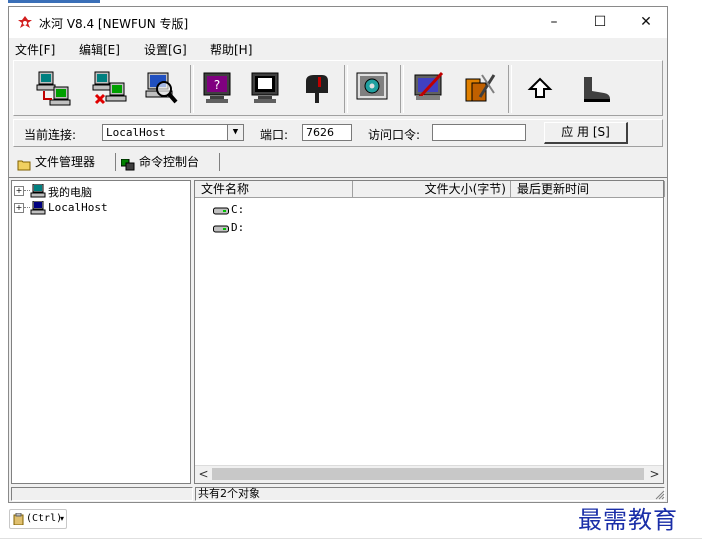 Image resolution: width=702 pixels, height=547 pixels. Describe the element at coordinates (162, 88) in the screenshot. I see `search-computer-icon` at that location.